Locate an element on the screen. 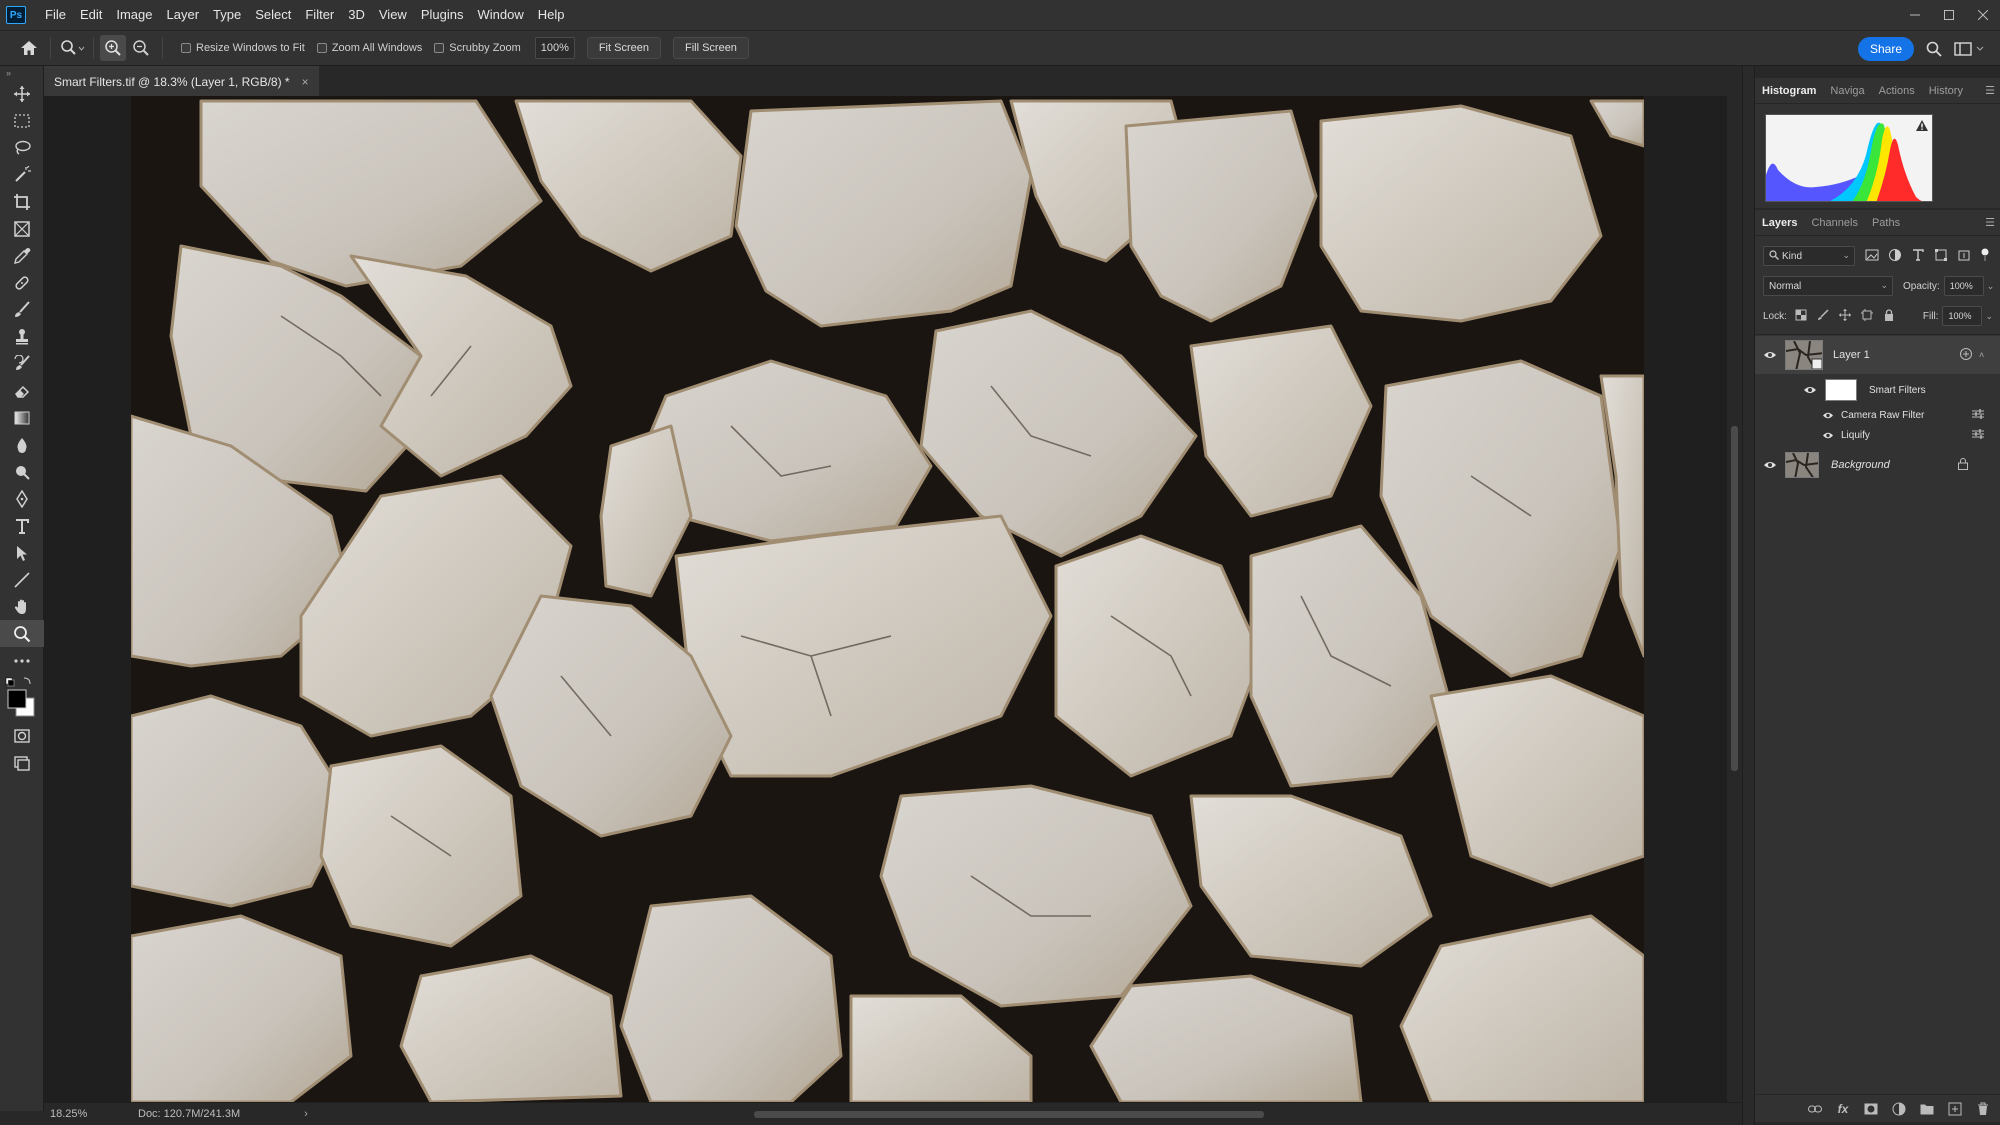 Image resolution: width=2000 pixels, height=1125 pixels. more-tools-icon is located at coordinates (22, 660).